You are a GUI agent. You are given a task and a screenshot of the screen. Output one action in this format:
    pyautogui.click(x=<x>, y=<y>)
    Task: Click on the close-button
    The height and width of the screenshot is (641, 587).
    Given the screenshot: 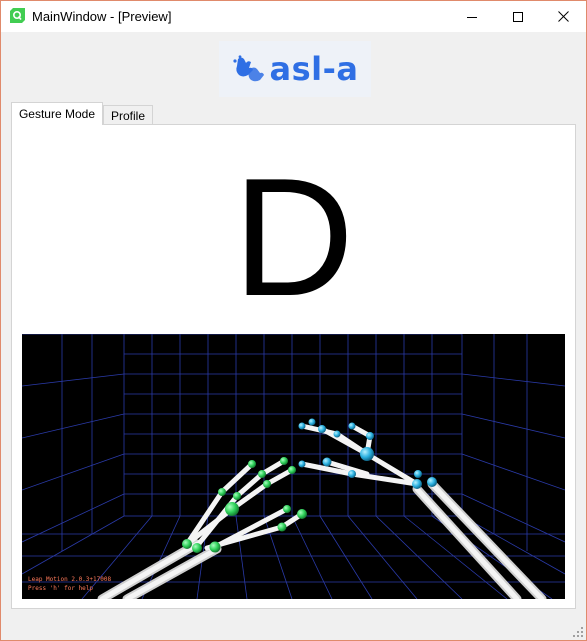 What is the action you would take?
    pyautogui.click(x=563, y=16)
    